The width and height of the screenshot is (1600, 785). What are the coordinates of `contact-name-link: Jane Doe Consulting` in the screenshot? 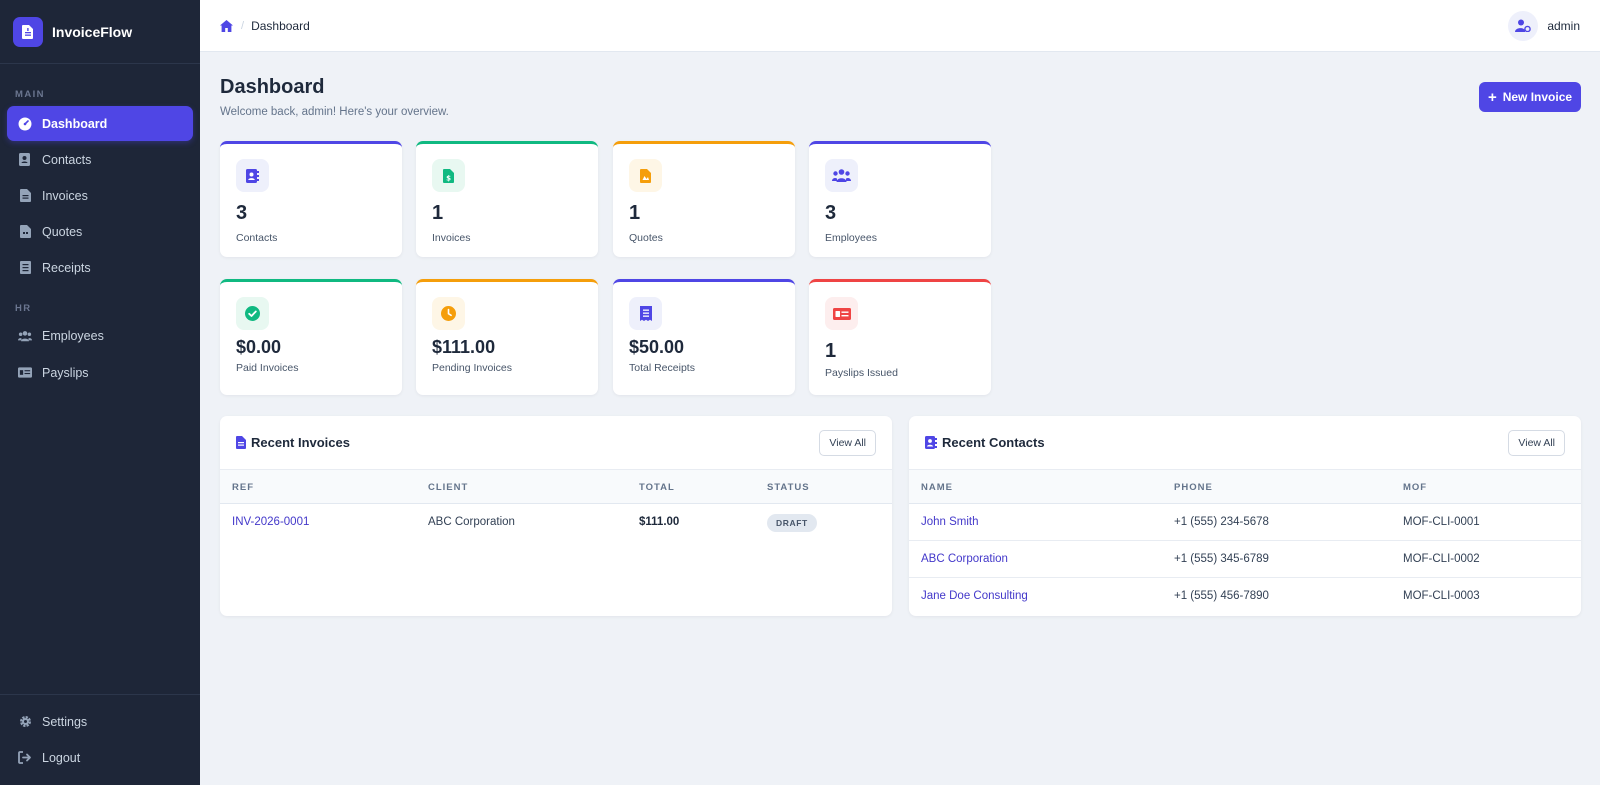 It's located at (974, 596).